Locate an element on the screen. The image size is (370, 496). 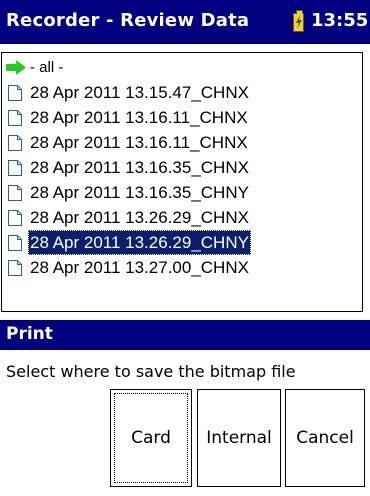
list-item: 28 Apr 2011 13.26.29_CHNX is located at coordinates (182, 217).